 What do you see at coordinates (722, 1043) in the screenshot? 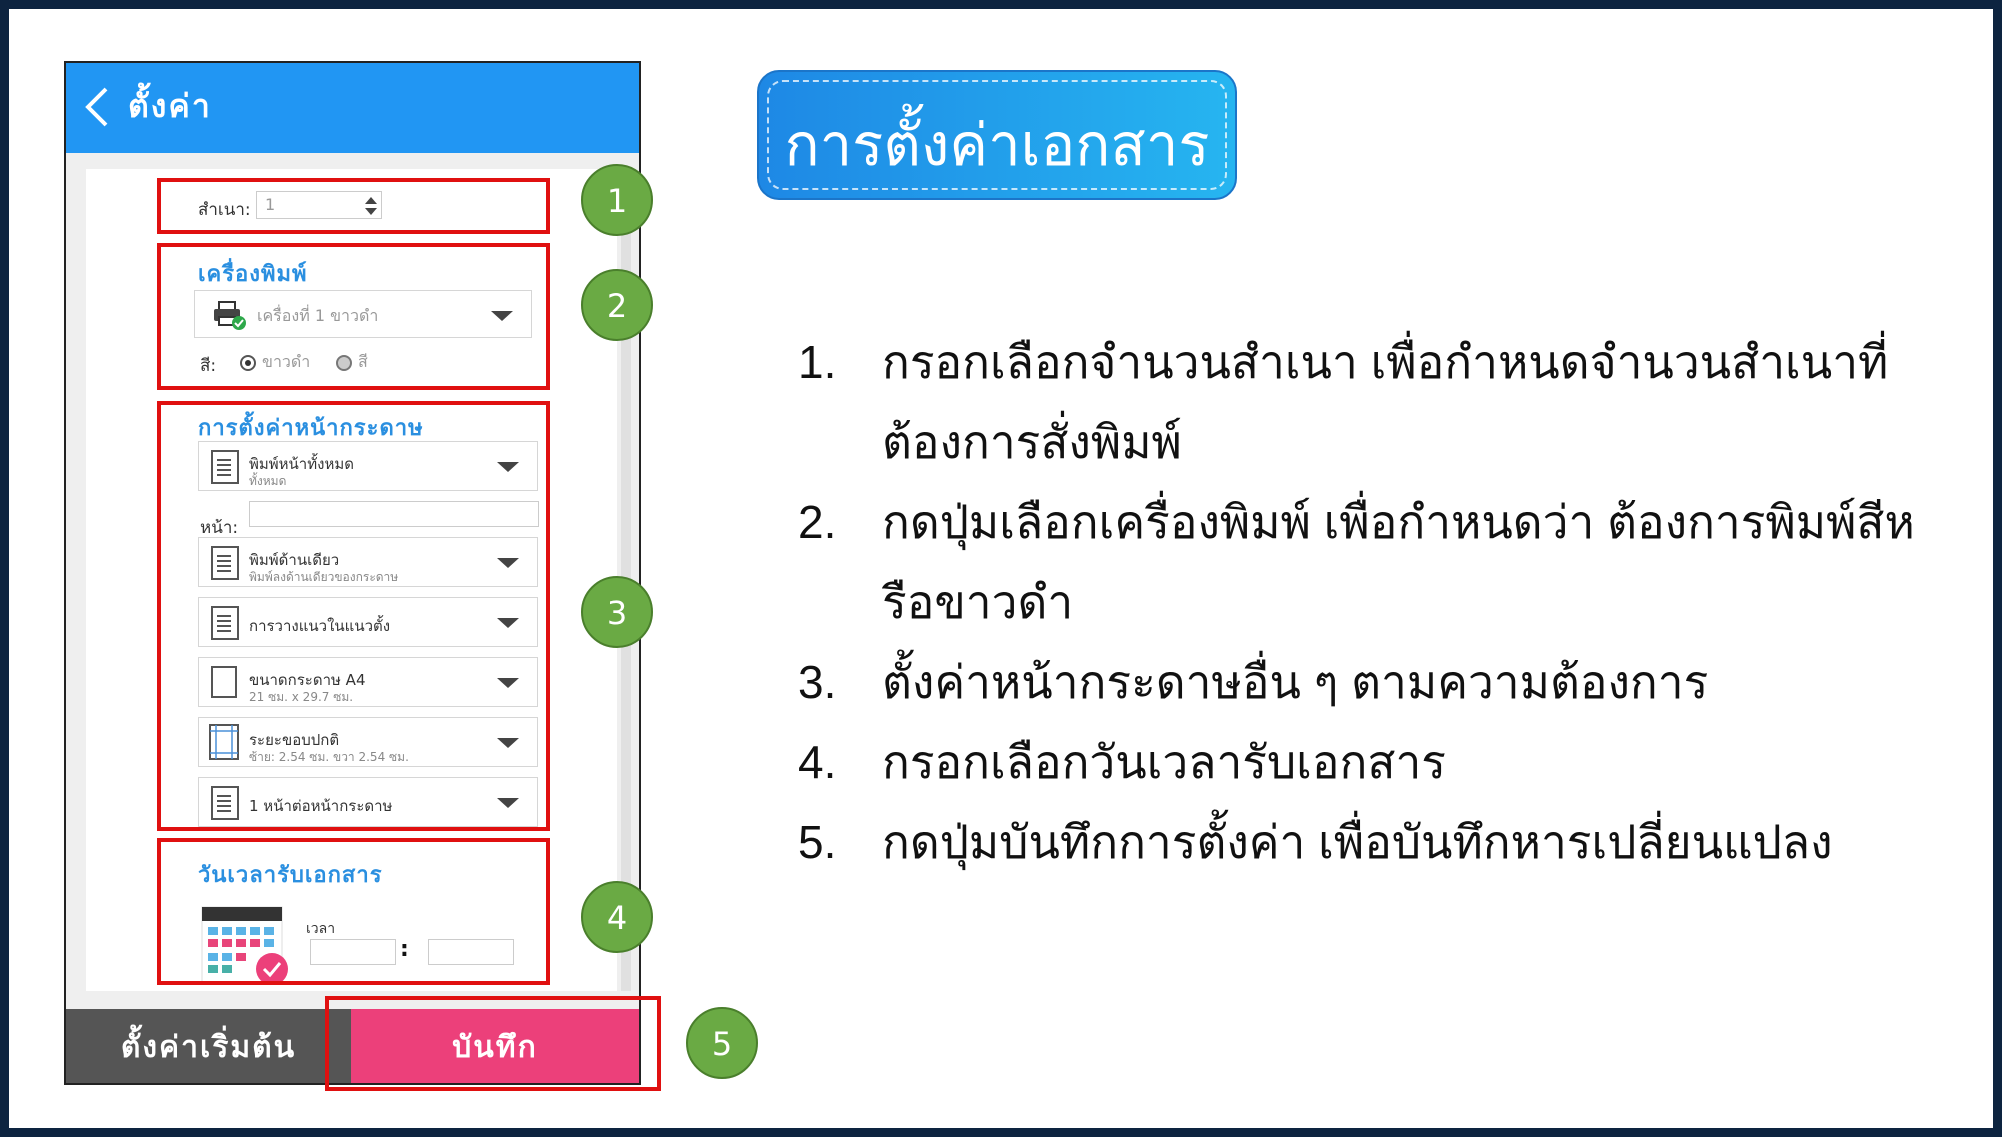
I see `marker-5: 5` at bounding box center [722, 1043].